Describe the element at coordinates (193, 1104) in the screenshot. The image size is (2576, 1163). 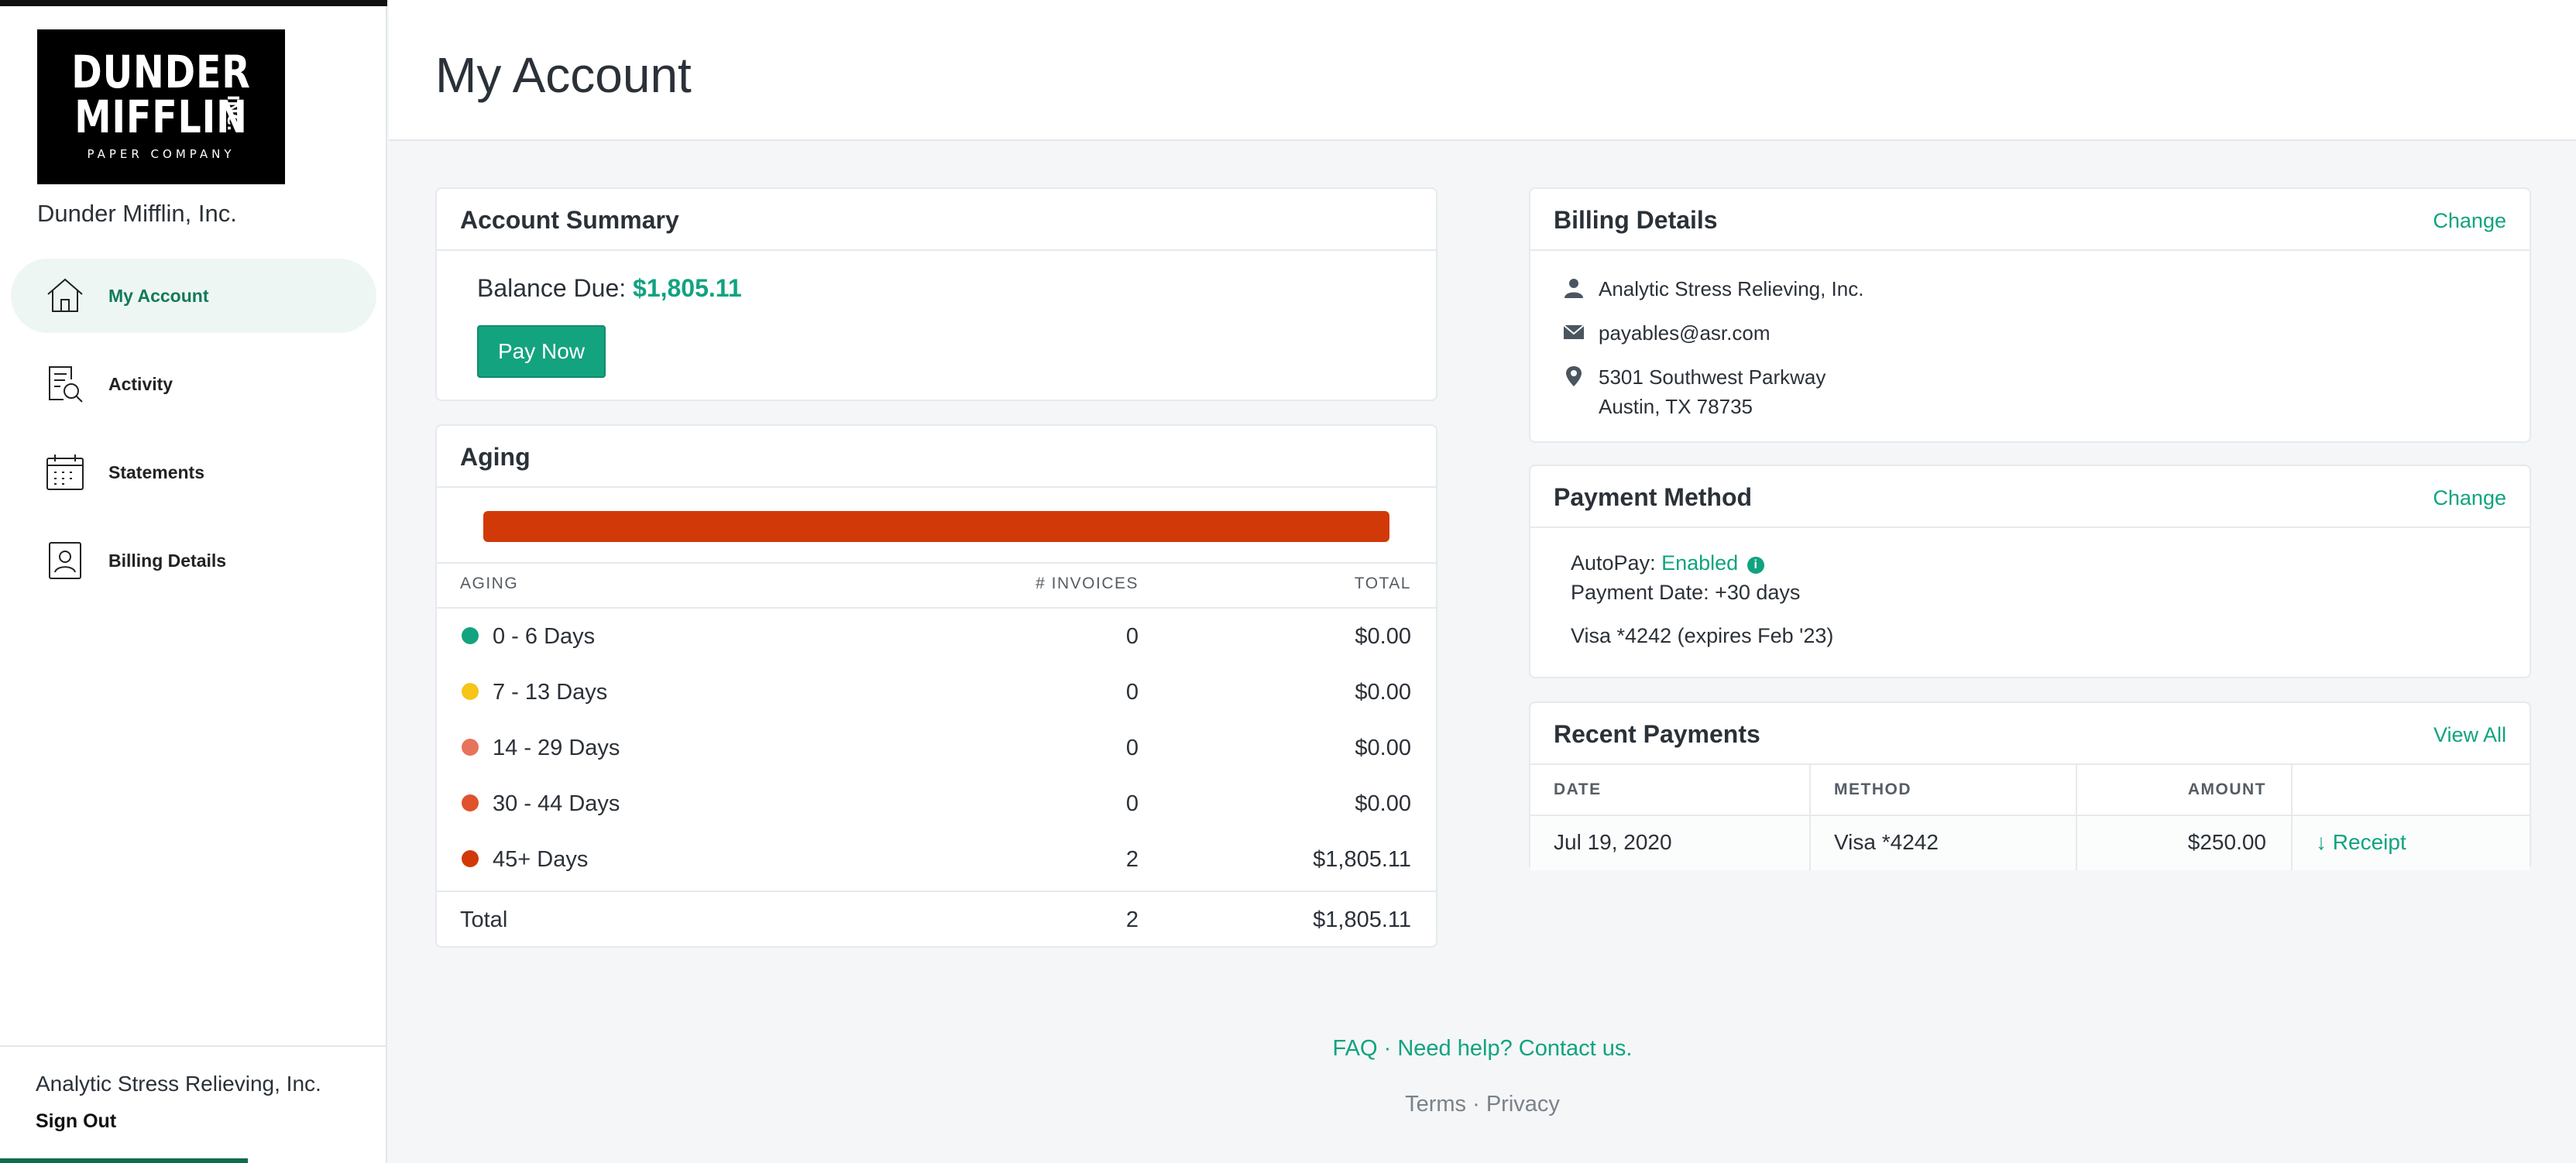
I see `sidebar-user-section: Analytic Stress Relieving, Inc. Sign Out` at that location.